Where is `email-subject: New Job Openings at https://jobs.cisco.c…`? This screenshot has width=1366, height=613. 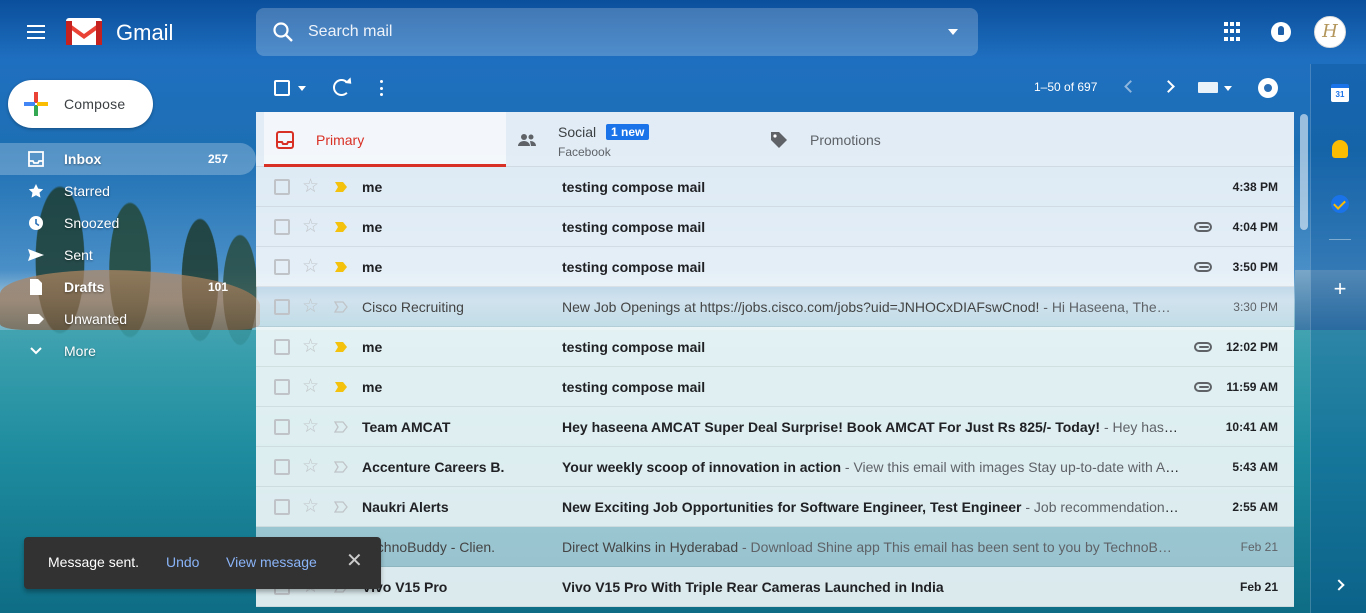
email-subject: New Job Openings at https://jobs.cisco.c… is located at coordinates (801, 307).